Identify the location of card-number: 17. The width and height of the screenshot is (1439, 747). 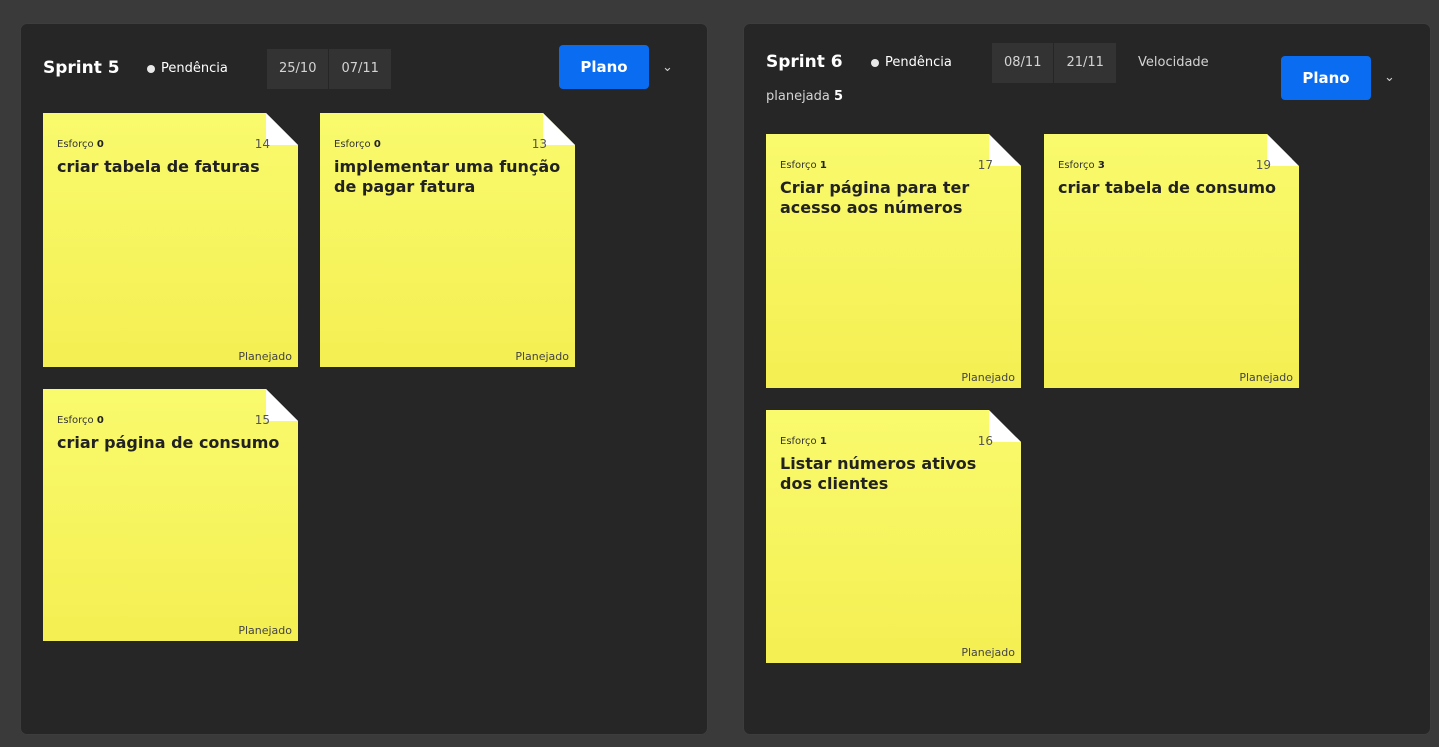
(985, 165).